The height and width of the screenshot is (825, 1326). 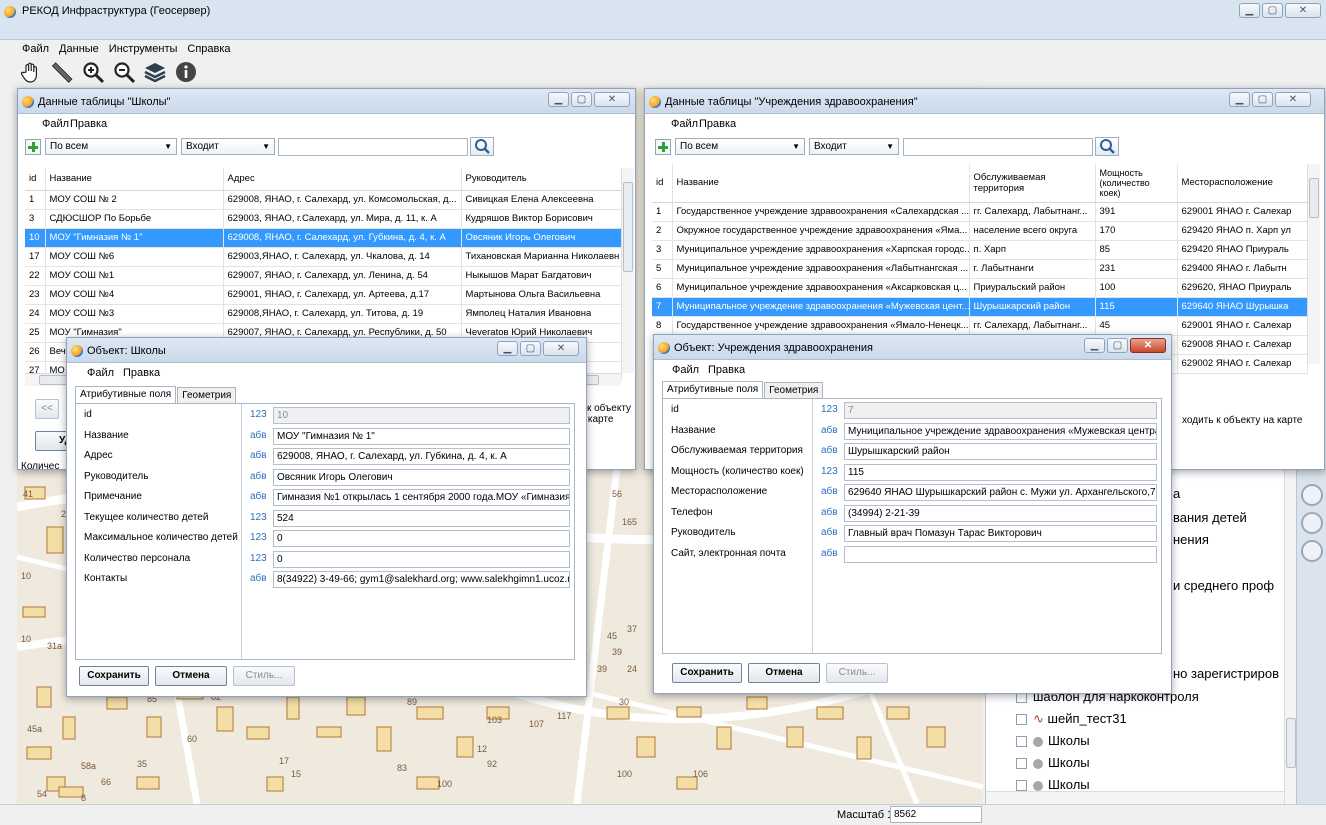 What do you see at coordinates (1312, 523) in the screenshot?
I see `pan-nav-icon` at bounding box center [1312, 523].